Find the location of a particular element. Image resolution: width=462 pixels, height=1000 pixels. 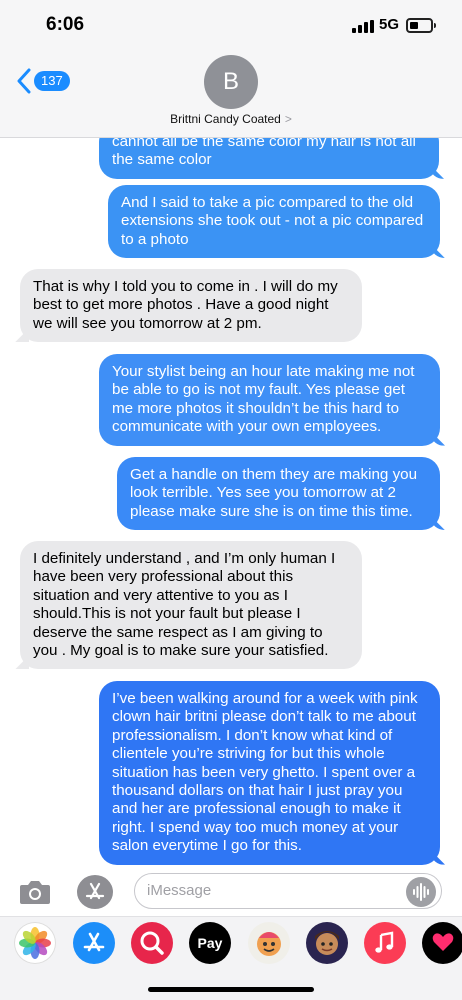

compose-bar: iMessage is located at coordinates (231, 892).